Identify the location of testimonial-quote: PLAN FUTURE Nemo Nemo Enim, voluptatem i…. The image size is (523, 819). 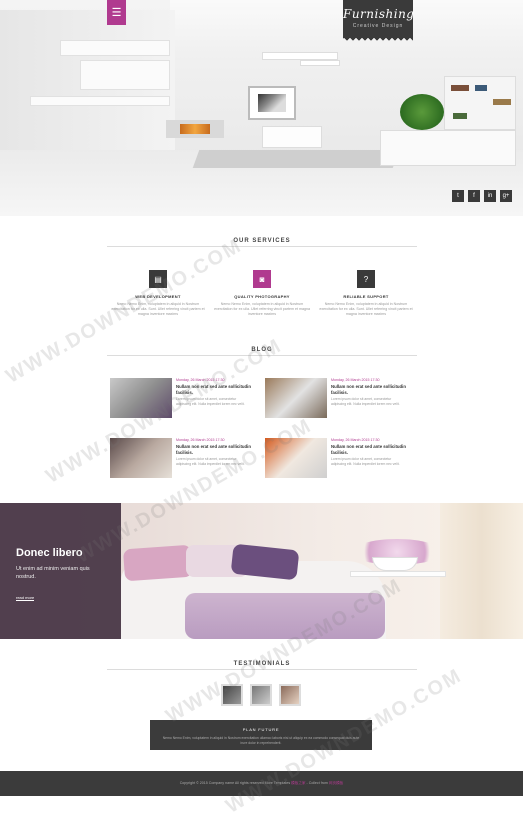
(261, 735).